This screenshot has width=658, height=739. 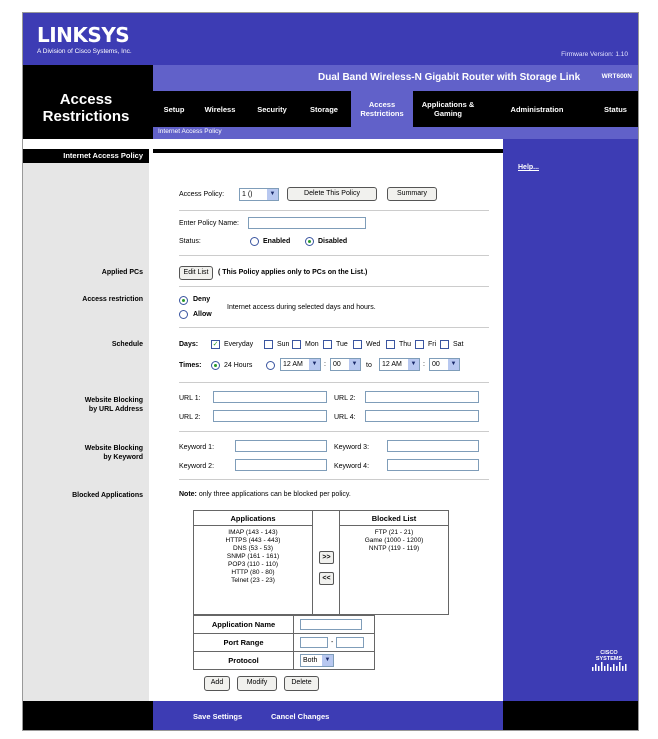 I want to click on divider, so click(x=334, y=327).